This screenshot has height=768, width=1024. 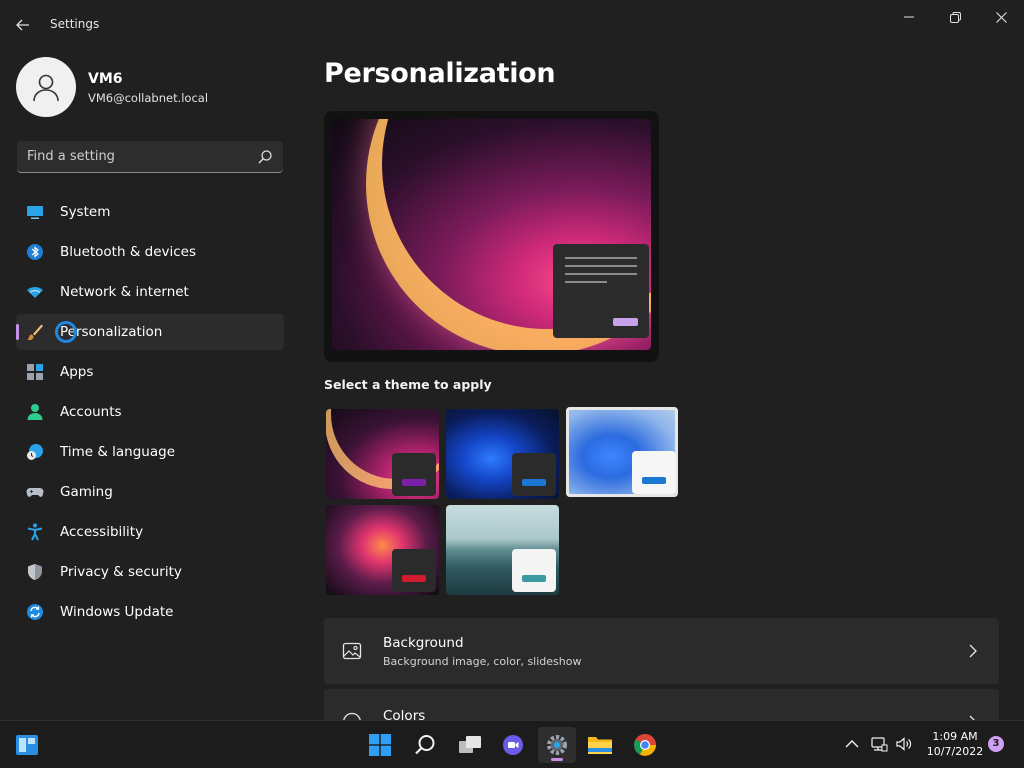 I want to click on sidebar-item-label: Privacy & security, so click(x=121, y=572).